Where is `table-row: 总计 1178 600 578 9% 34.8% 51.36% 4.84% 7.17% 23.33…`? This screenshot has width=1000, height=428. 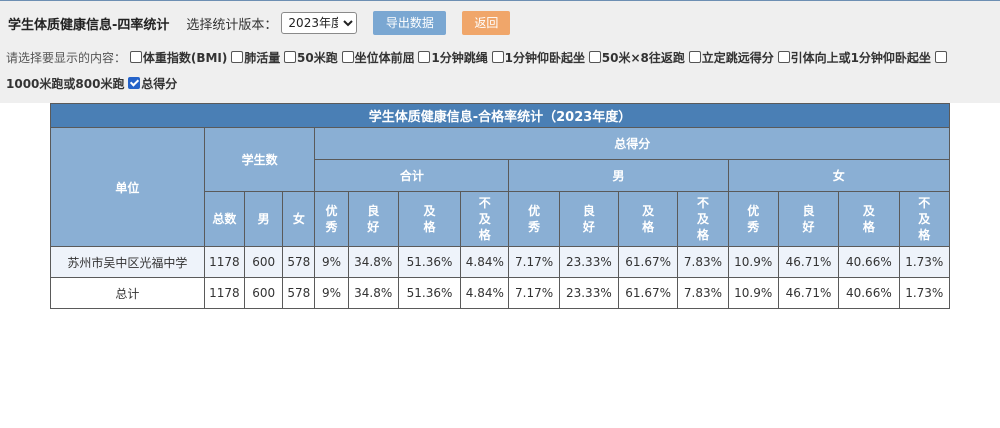
table-row: 总计 1178 600 578 9% 34.8% 51.36% 4.84% 7.17% 23.33… is located at coordinates (500, 293).